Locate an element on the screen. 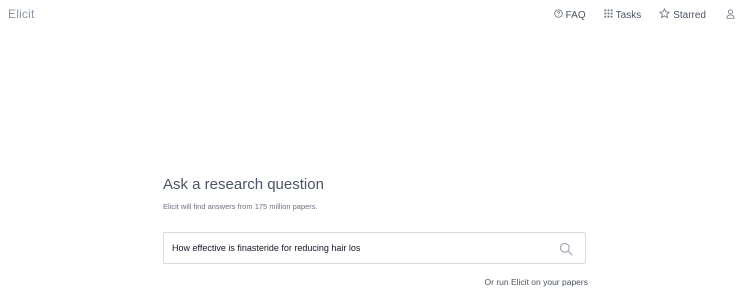 Image resolution: width=742 pixels, height=291 pixels. top-nav: FAQ Tasks Starred is located at coordinates (639, 15).